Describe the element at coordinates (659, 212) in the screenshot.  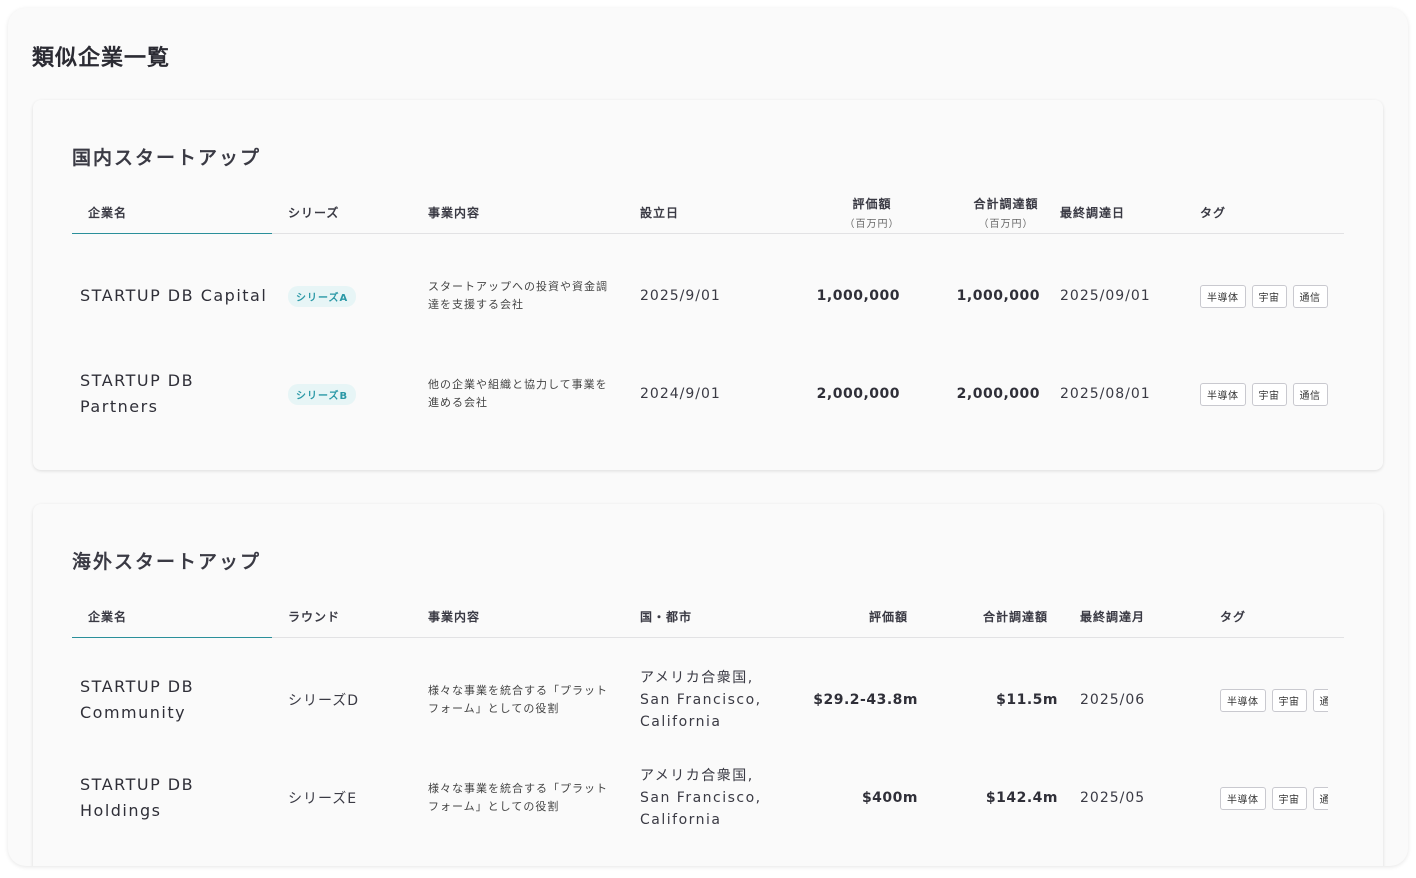
I see `header-founded: 設立日` at that location.